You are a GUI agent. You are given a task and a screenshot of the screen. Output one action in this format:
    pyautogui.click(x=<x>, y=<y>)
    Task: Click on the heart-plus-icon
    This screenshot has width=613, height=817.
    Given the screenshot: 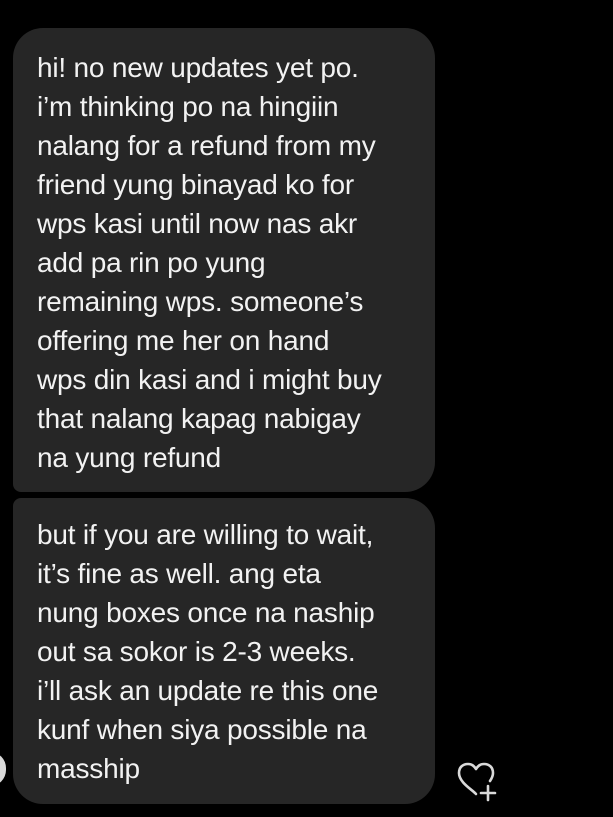 What is the action you would take?
    pyautogui.click(x=477, y=782)
    